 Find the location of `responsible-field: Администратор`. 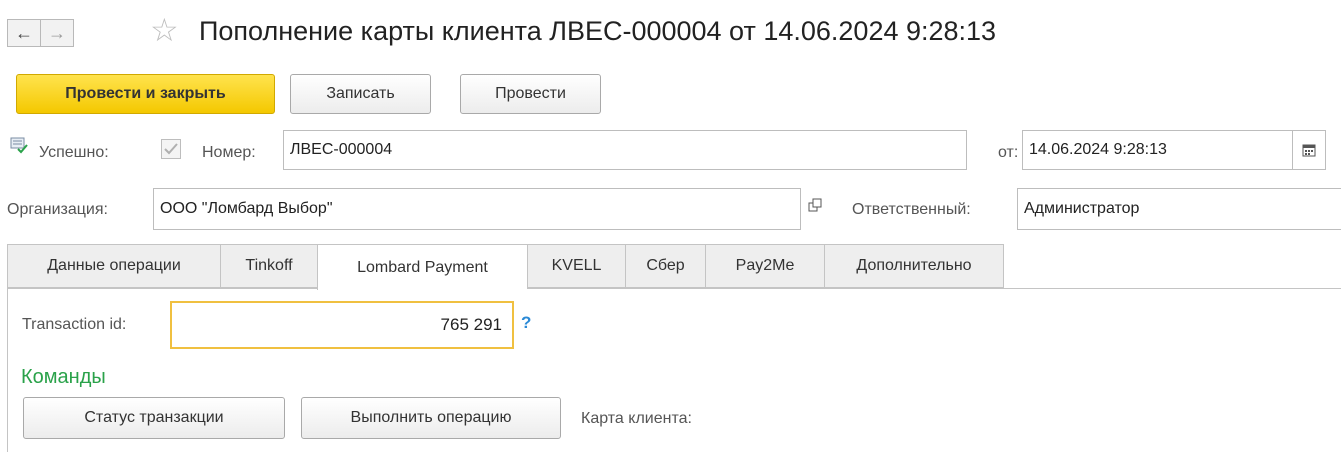

responsible-field: Администратор is located at coordinates (1179, 209).